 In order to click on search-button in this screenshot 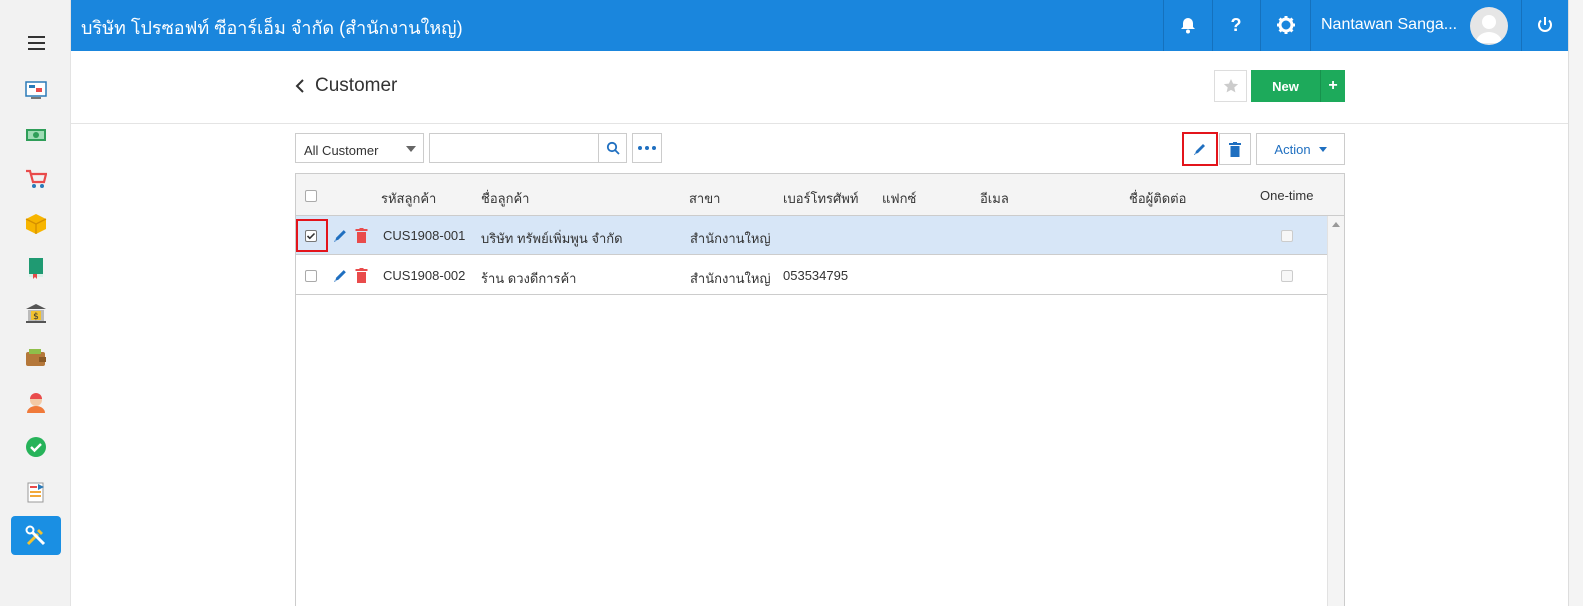, I will do `click(612, 148)`.